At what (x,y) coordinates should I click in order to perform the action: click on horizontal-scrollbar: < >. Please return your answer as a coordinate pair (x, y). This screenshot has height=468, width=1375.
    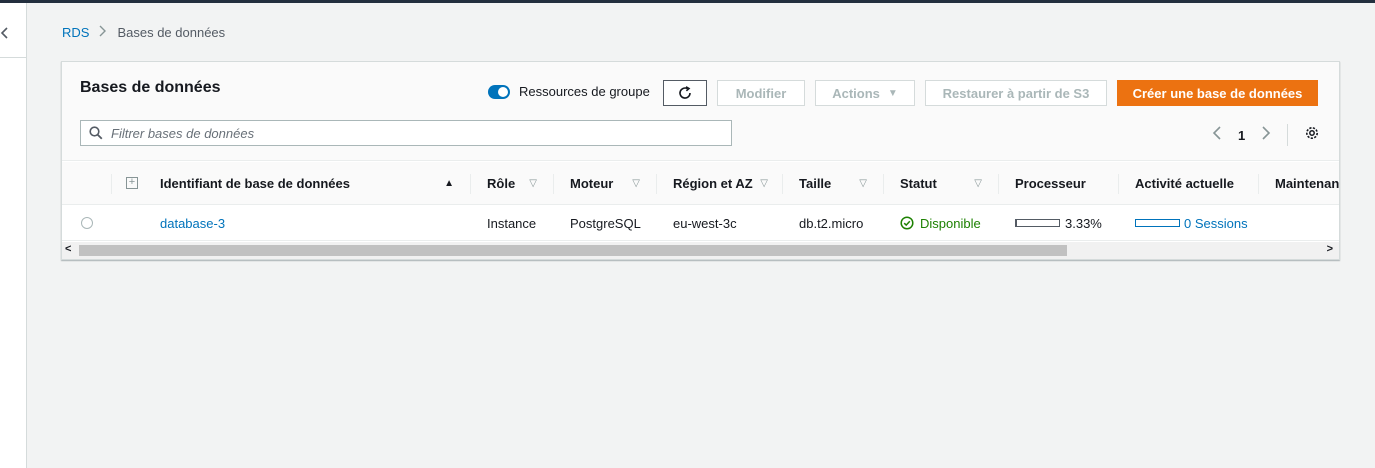
    Looking at the image, I should click on (700, 250).